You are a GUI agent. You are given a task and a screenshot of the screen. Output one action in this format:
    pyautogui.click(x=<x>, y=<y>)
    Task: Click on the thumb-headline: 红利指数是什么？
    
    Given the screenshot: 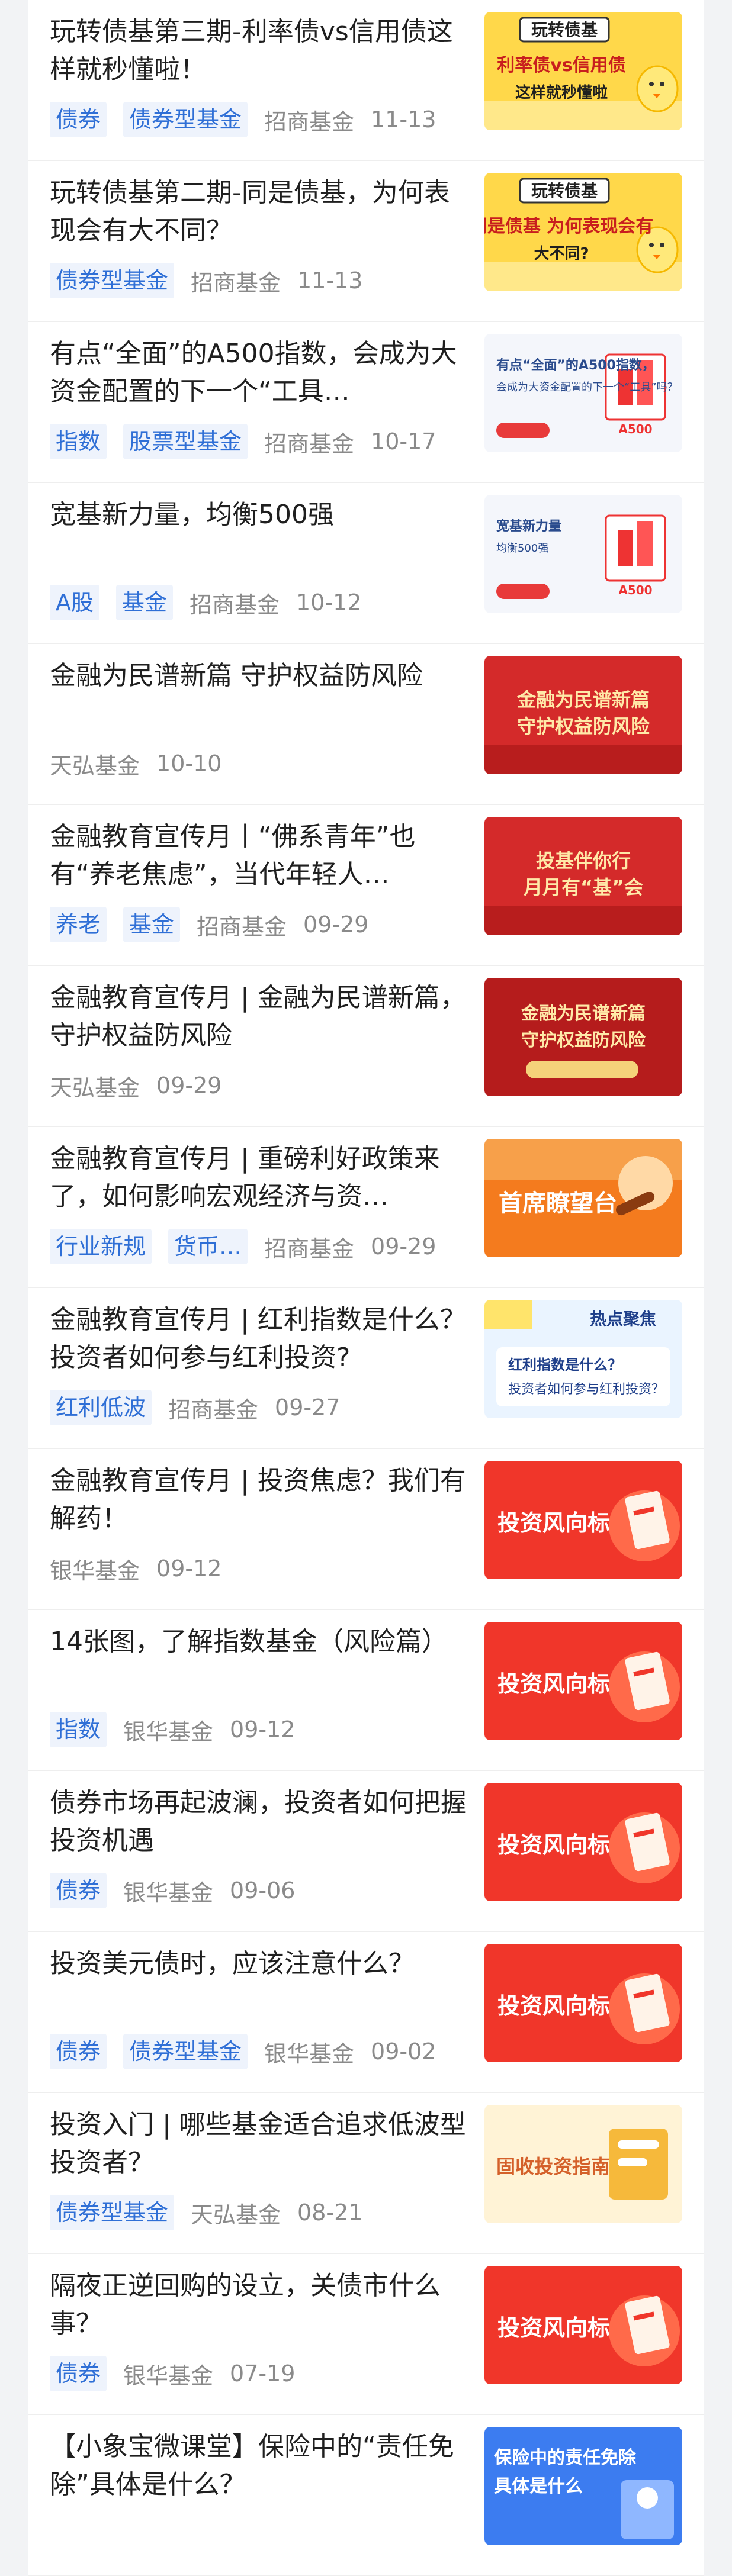 What is the action you would take?
    pyautogui.click(x=565, y=1365)
    